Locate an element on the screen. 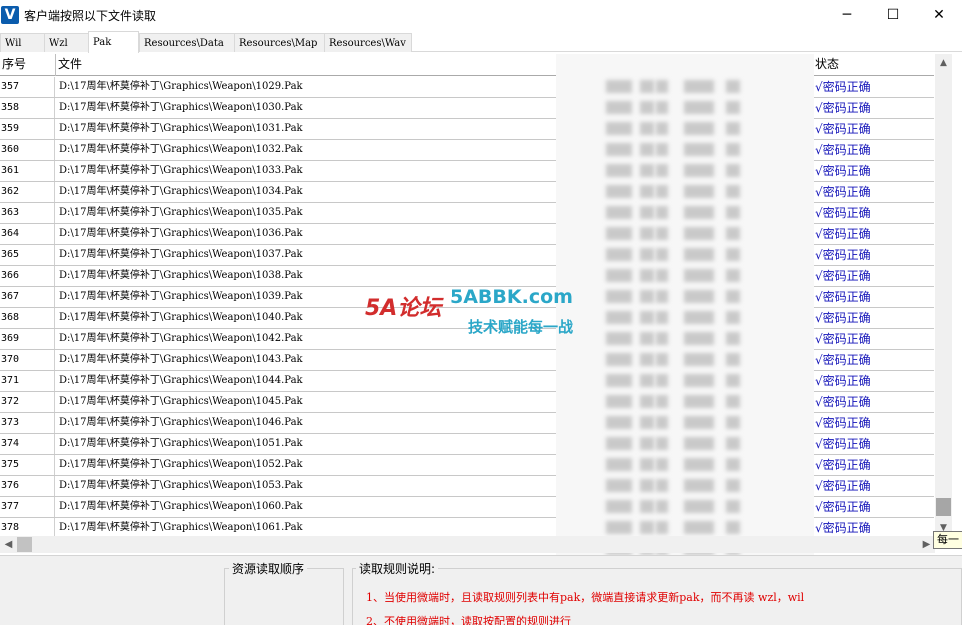 This screenshot has width=962, height=625. row-file-path: D:\17周年\杯莫停补丁\Graphics\Weapon\1032.Pak is located at coordinates (327, 150).